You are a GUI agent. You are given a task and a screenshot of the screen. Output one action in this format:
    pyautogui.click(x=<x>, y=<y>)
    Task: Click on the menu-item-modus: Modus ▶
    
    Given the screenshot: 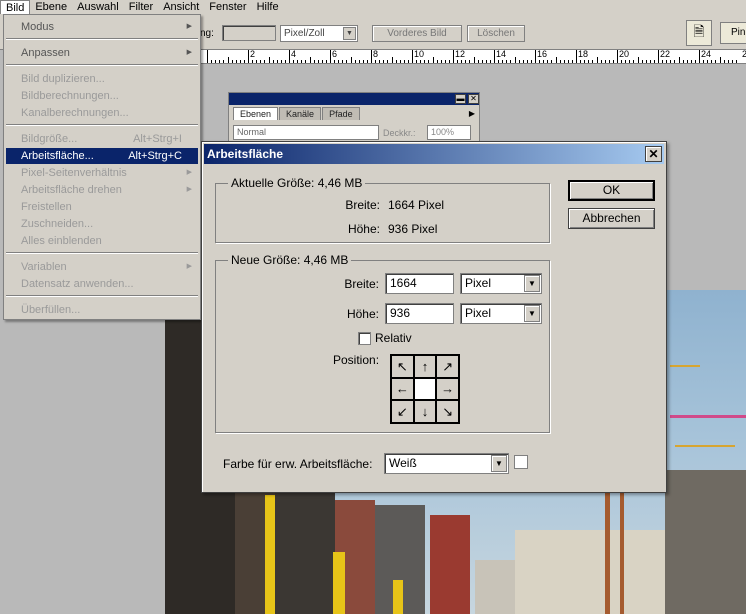 What is the action you would take?
    pyautogui.click(x=102, y=27)
    